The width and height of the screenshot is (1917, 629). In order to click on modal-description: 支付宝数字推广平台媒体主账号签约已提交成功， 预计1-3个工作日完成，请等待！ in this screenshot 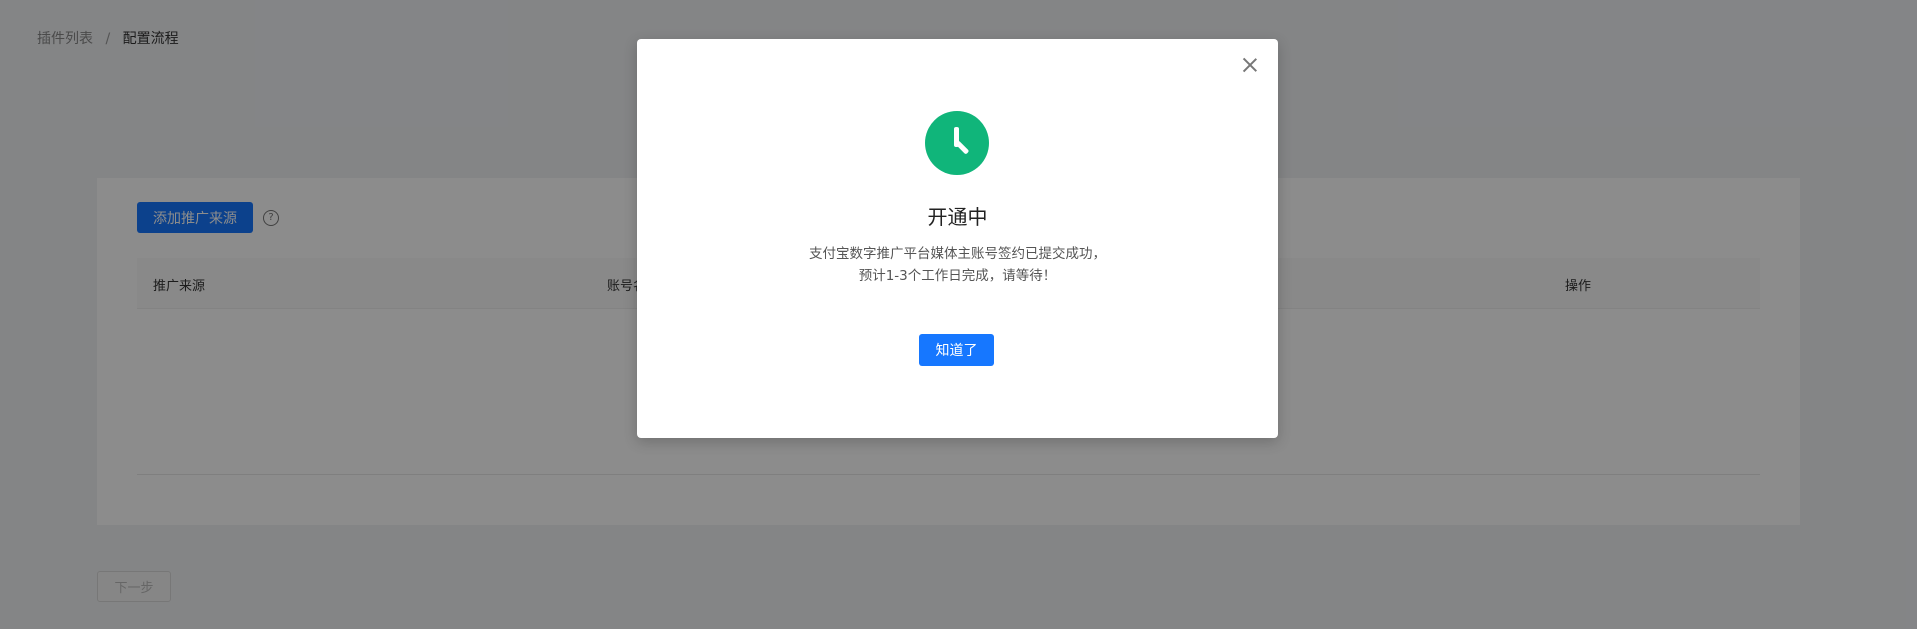, I will do `click(957, 265)`.